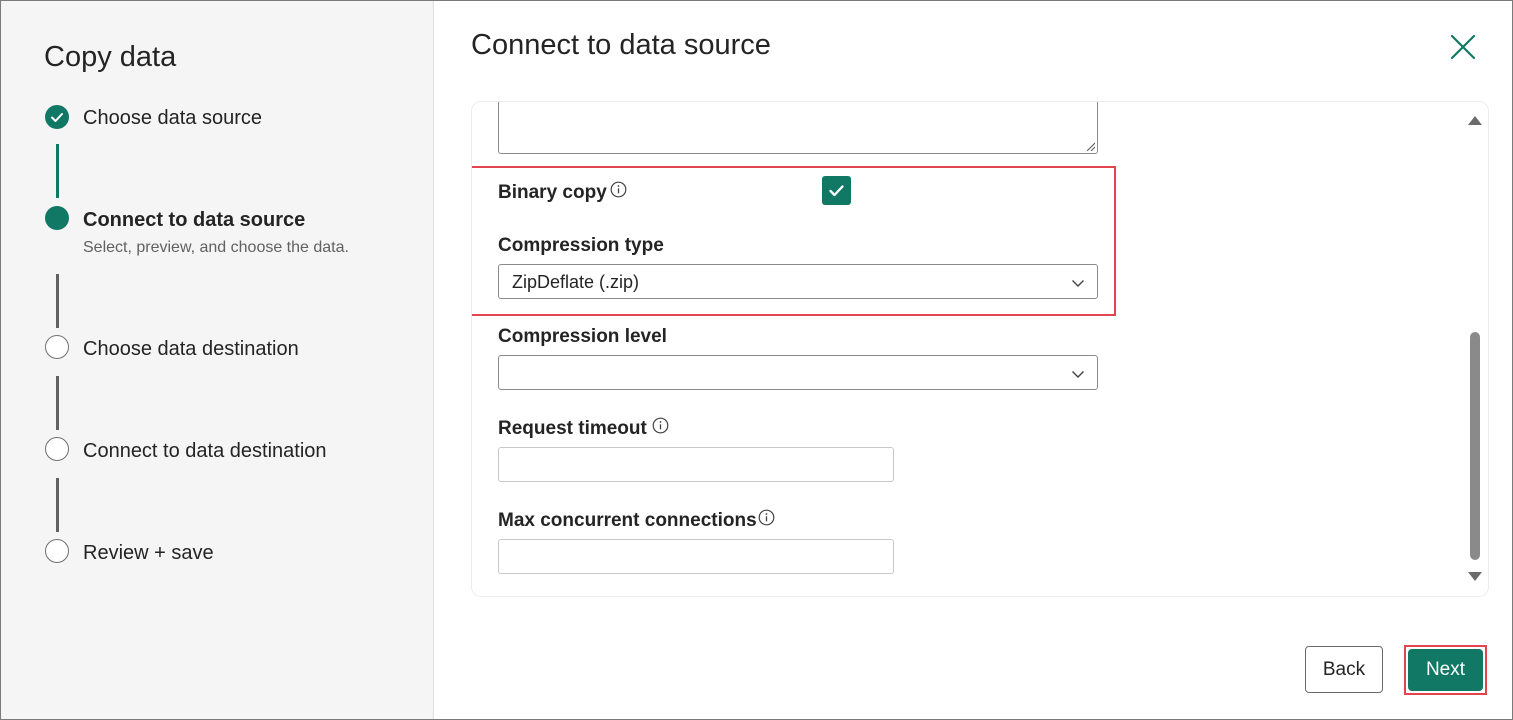 Image resolution: width=1513 pixels, height=720 pixels. Describe the element at coordinates (1475, 120) in the screenshot. I see `scroll-up-arrow-icon` at that location.